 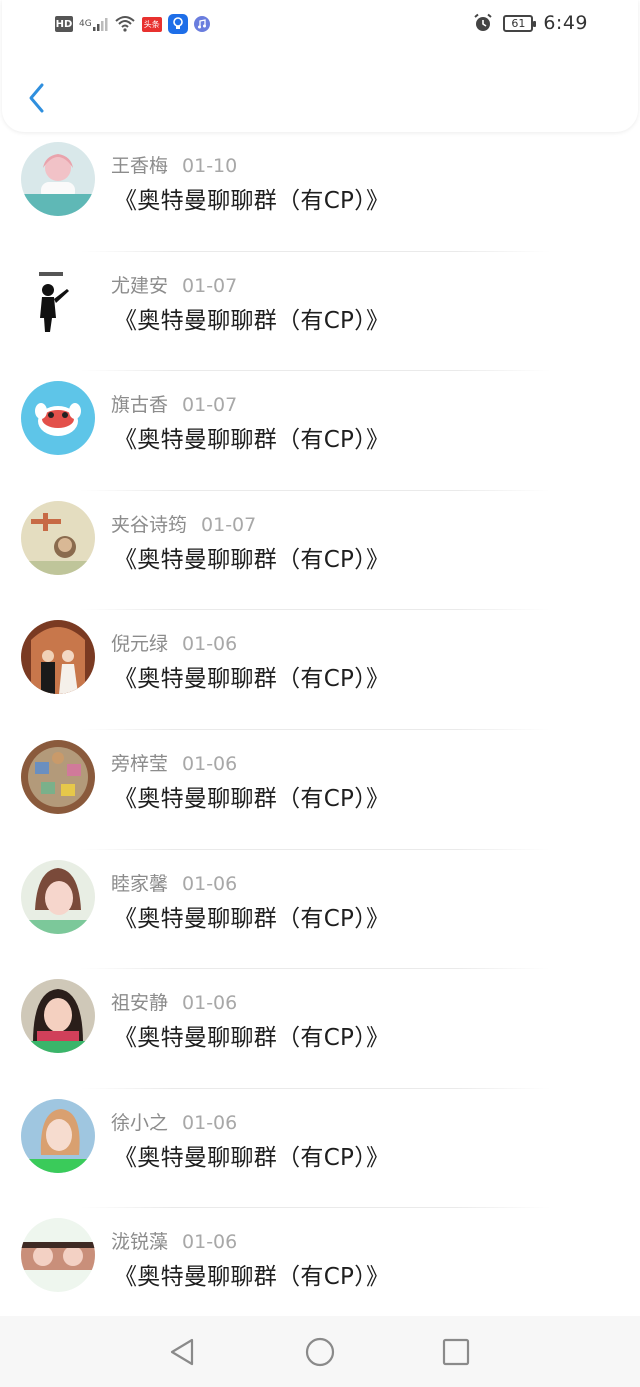 What do you see at coordinates (151, 24) in the screenshot?
I see `toutiao-app-icon: 头条` at bounding box center [151, 24].